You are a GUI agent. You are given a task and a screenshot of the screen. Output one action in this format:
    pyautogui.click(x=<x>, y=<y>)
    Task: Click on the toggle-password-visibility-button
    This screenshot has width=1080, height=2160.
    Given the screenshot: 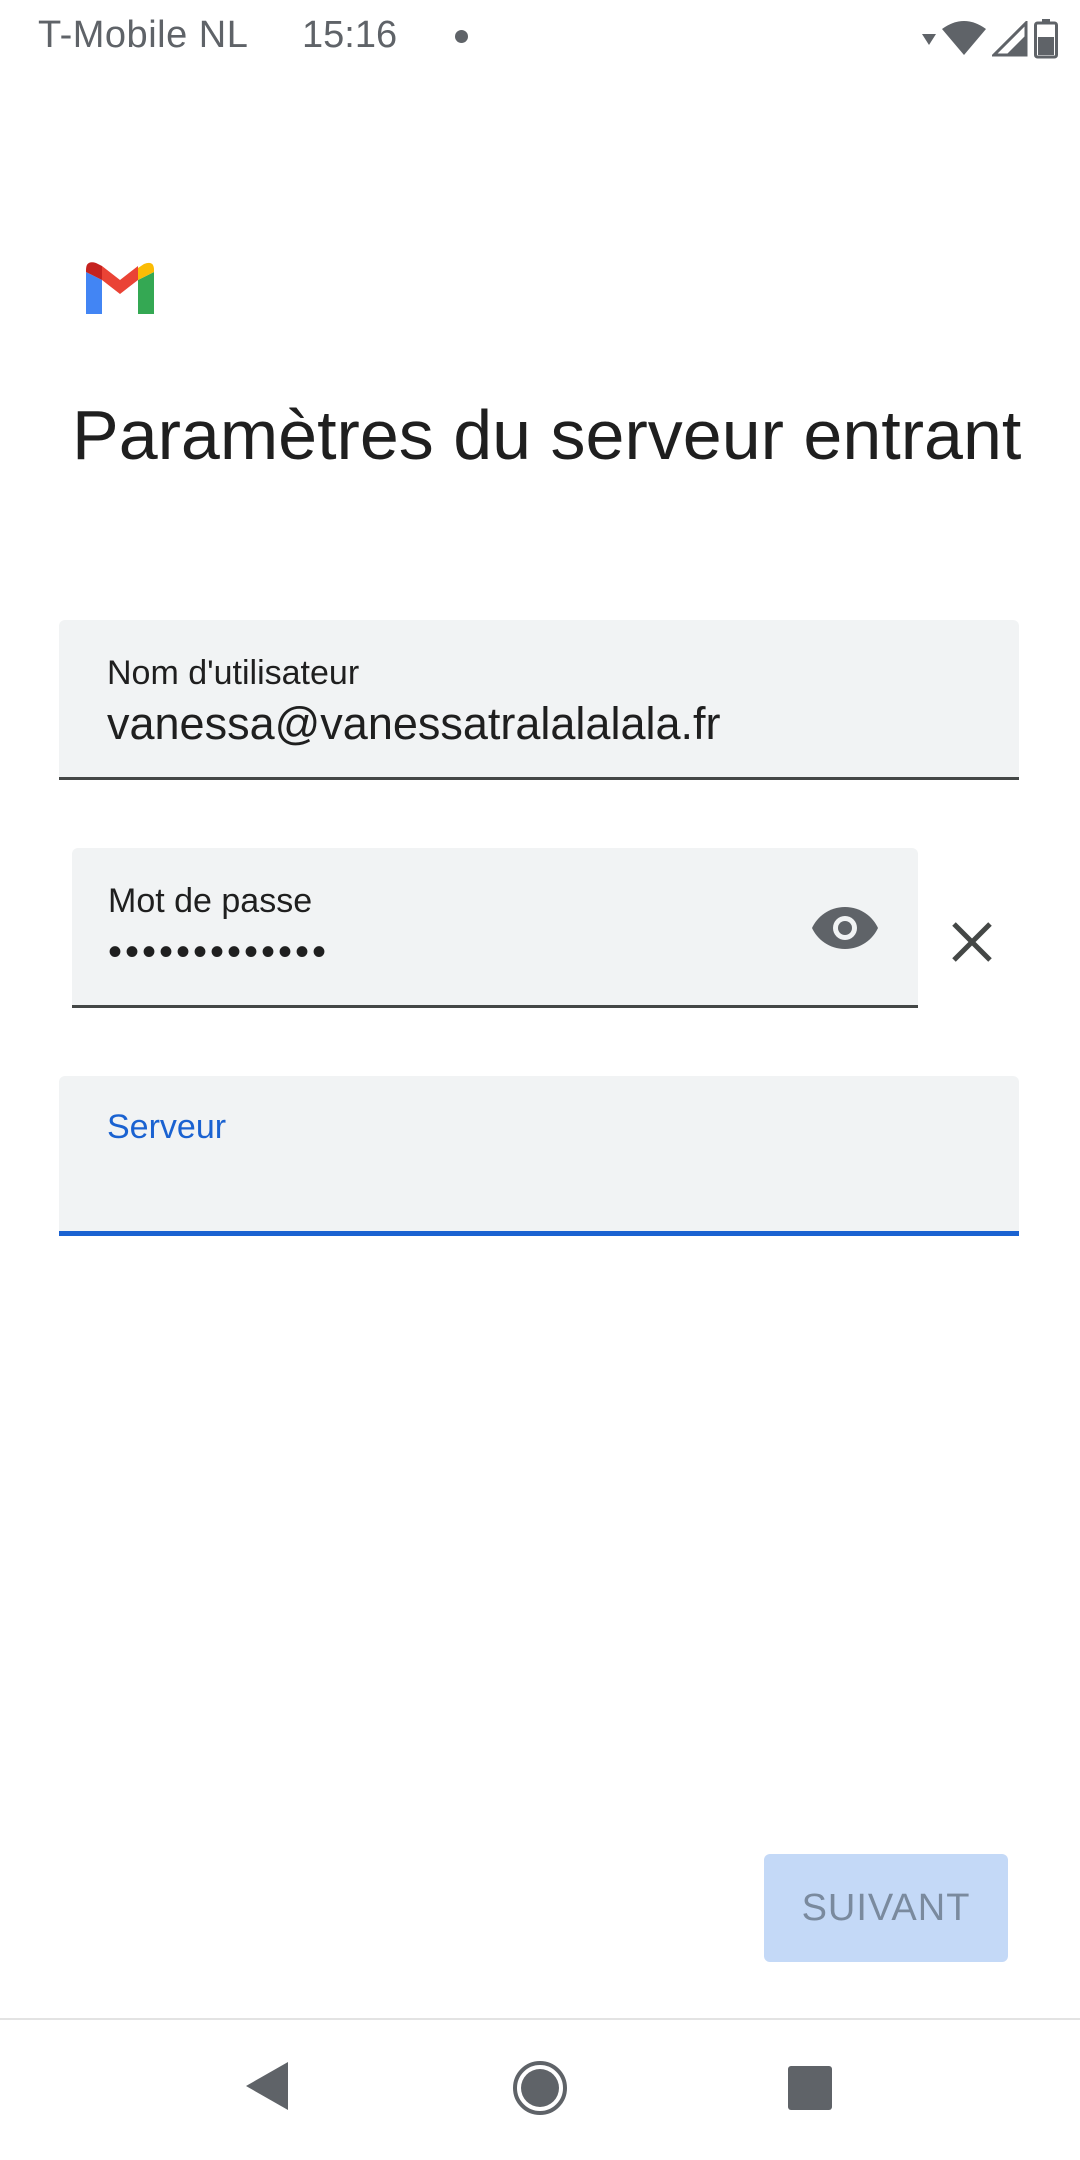 What is the action you would take?
    pyautogui.click(x=845, y=928)
    